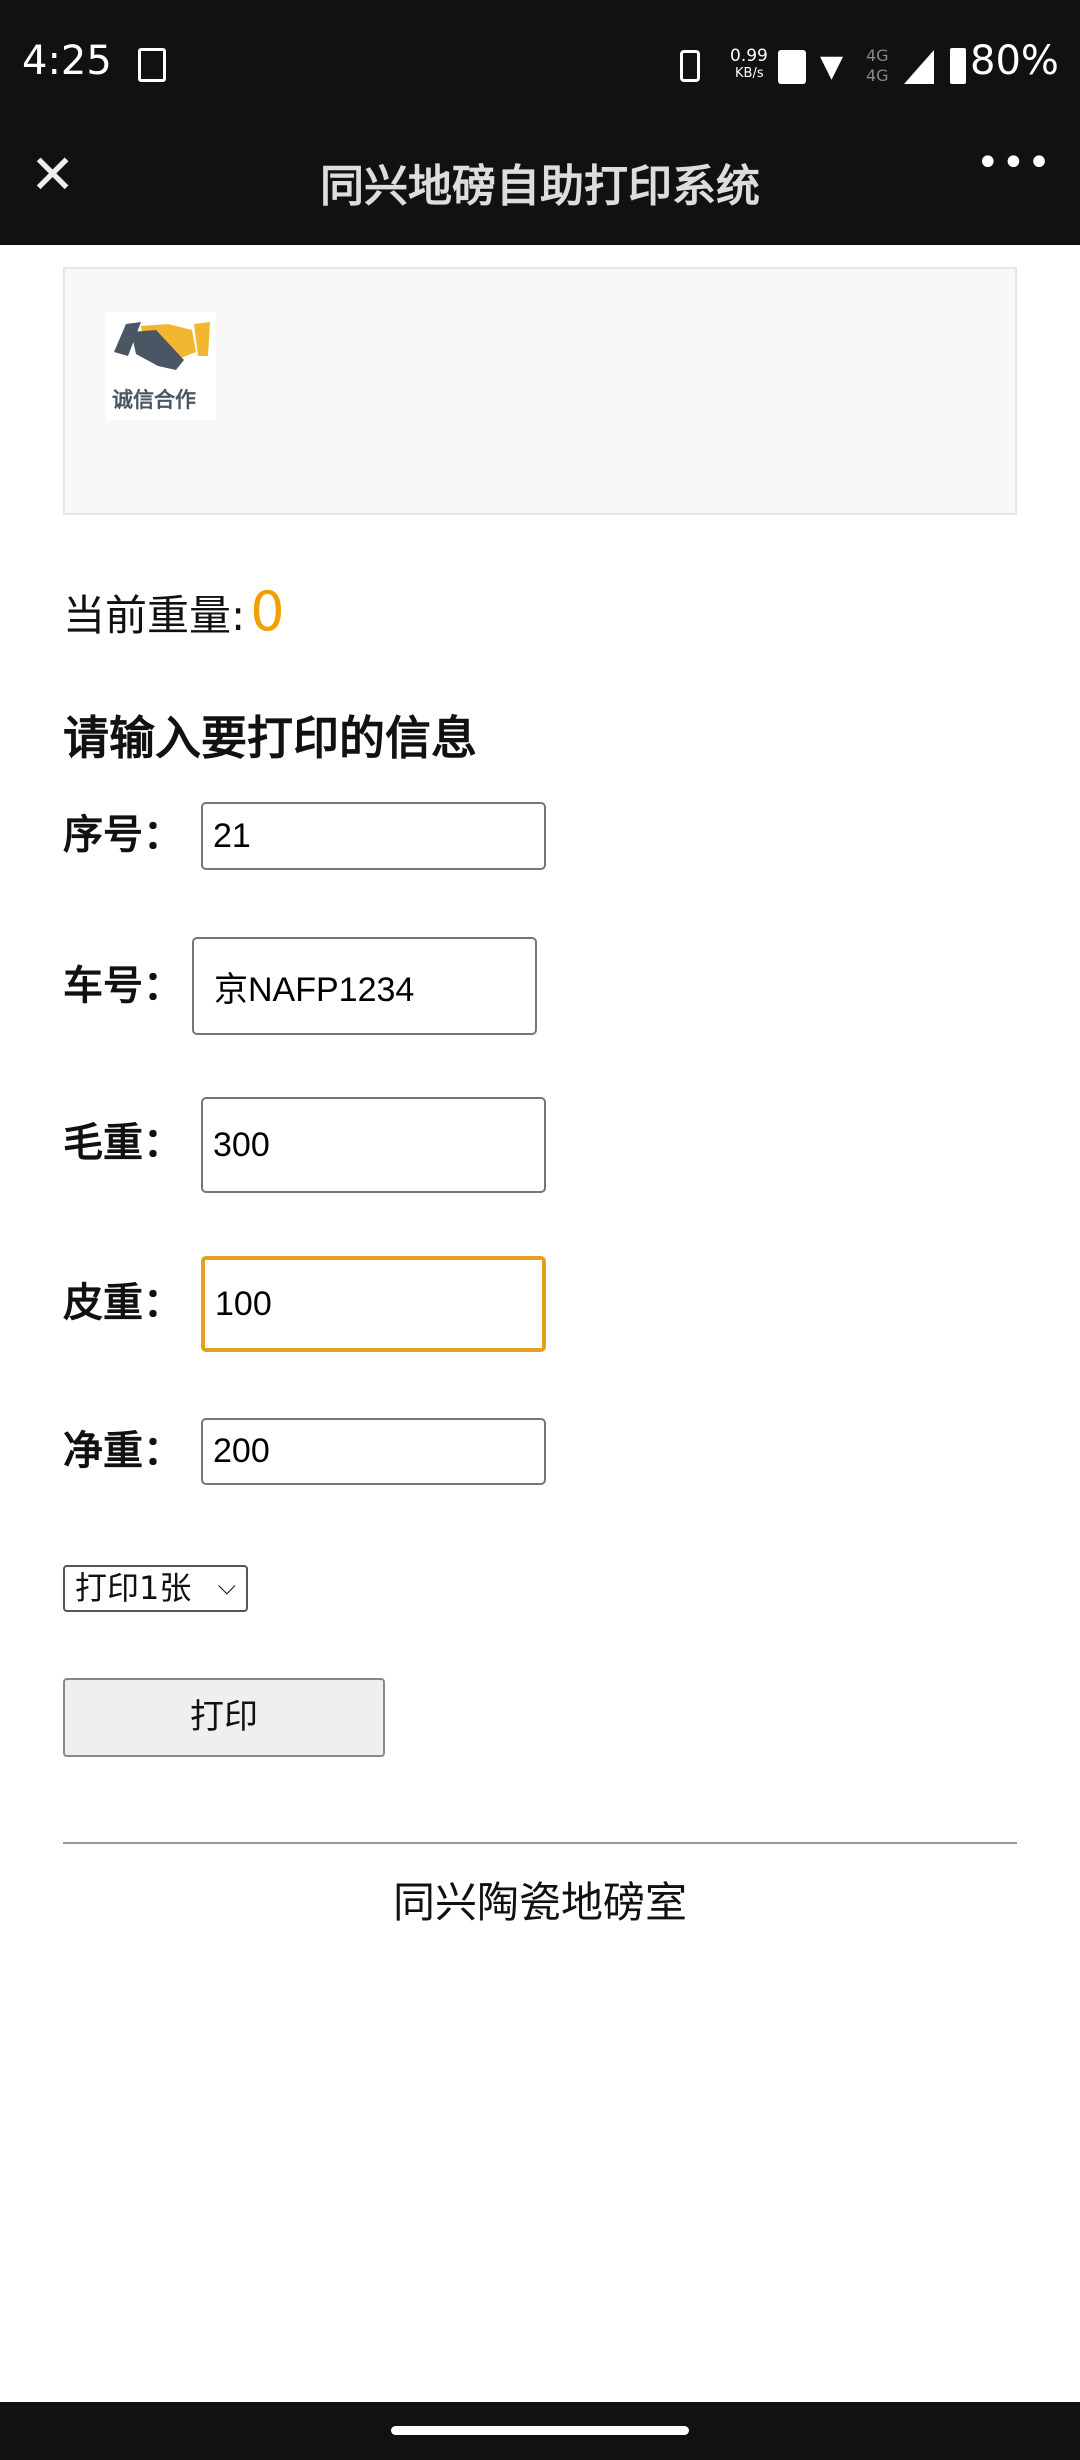  Describe the element at coordinates (958, 66) in the screenshot. I see `battery-icon` at that location.